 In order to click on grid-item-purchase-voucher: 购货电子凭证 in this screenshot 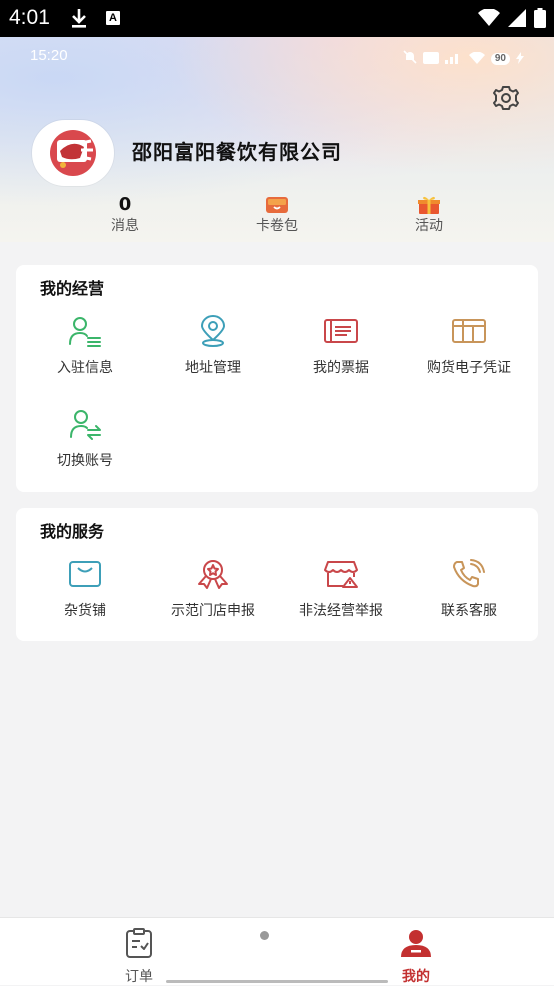, I will do `click(469, 346)`.